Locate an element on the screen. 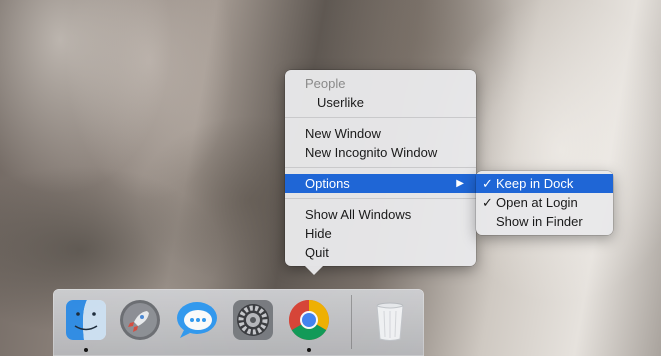  show-in-finder-item: Show in Finder is located at coordinates (544, 221).